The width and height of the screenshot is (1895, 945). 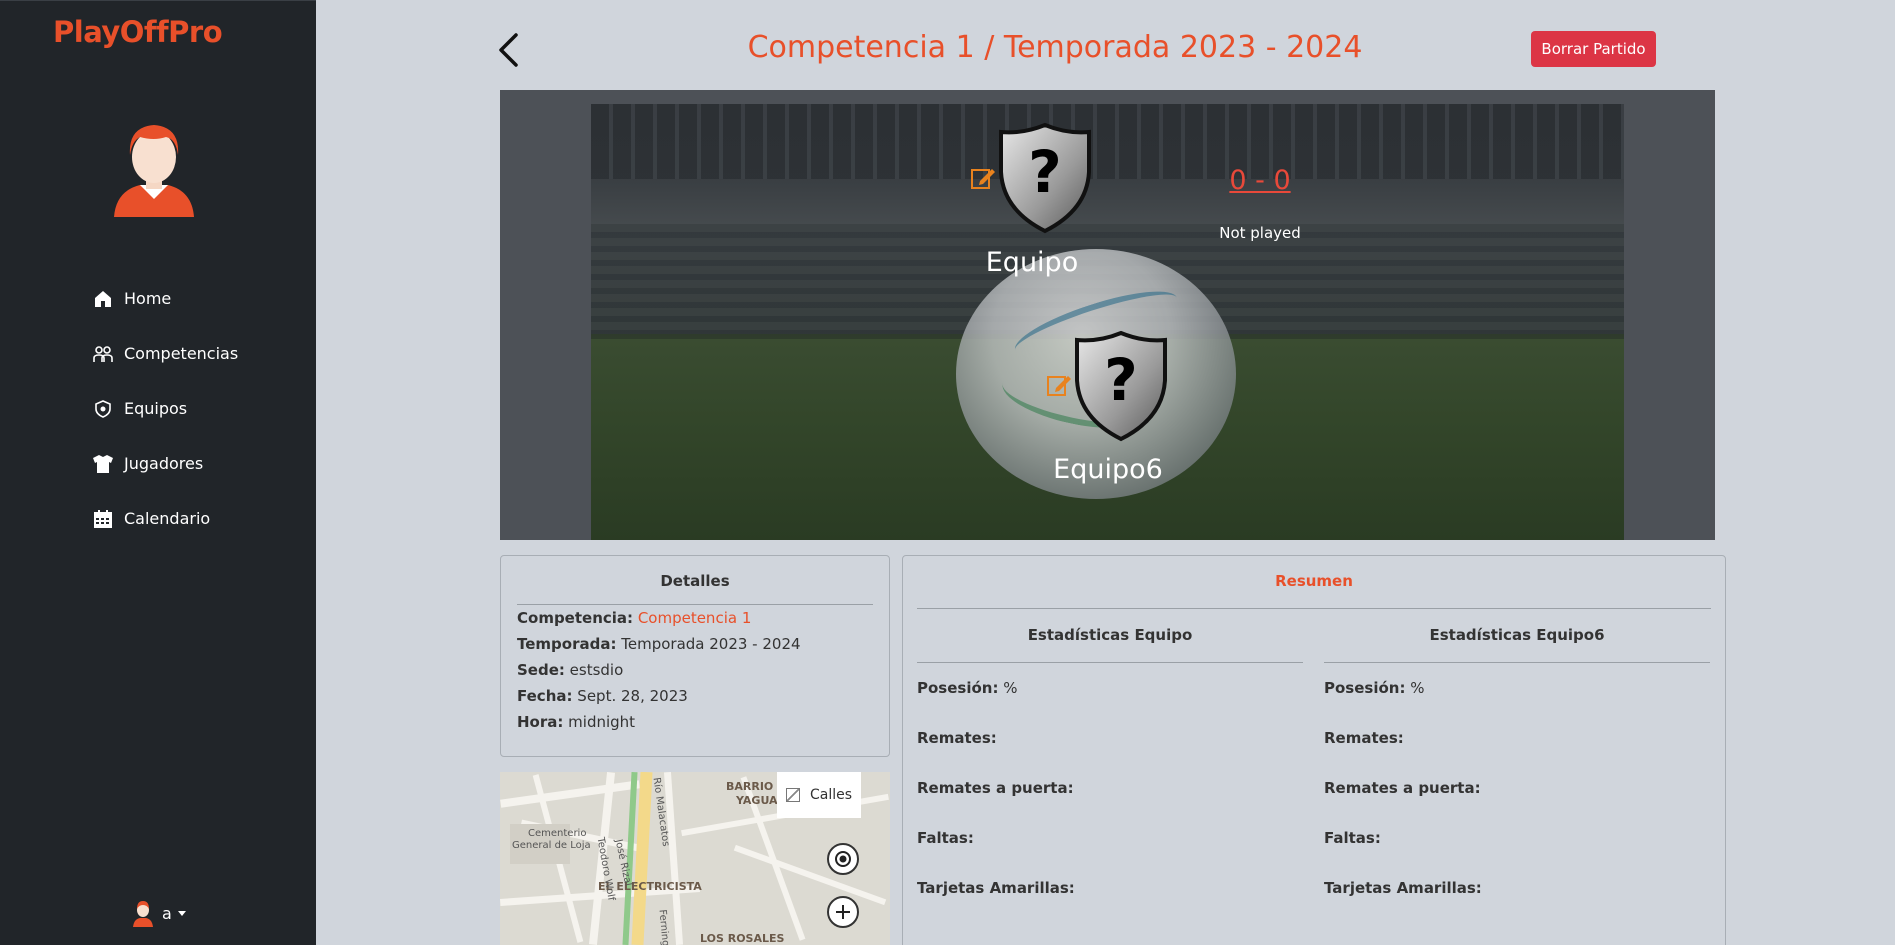 I want to click on sidebar-item-label: Home, so click(x=148, y=298).